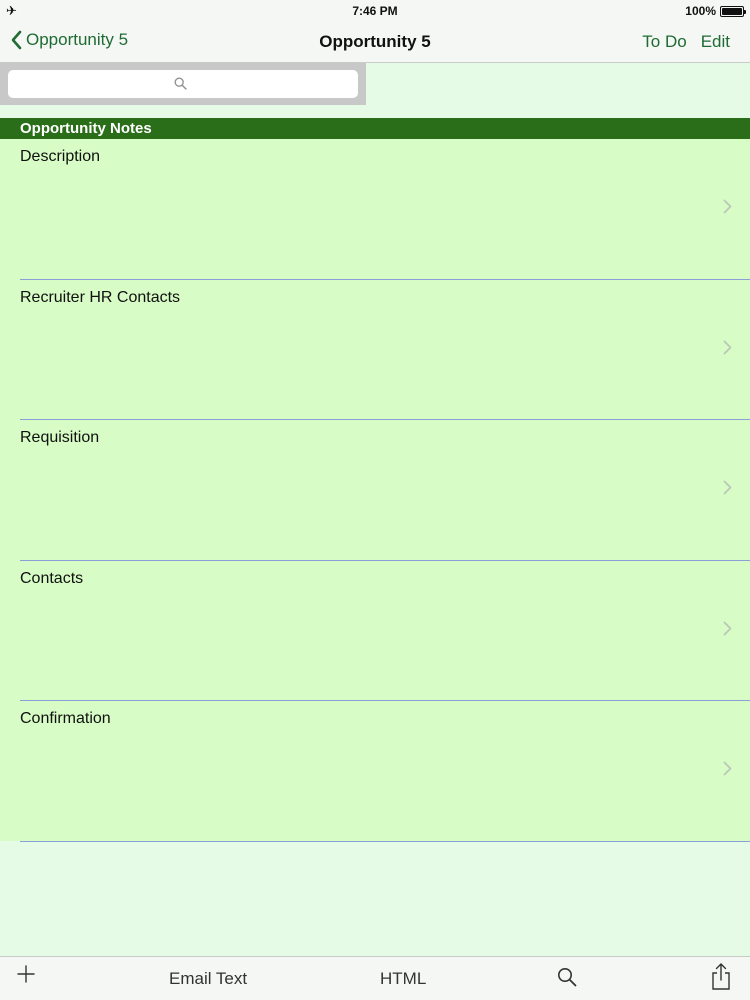  What do you see at coordinates (721, 976) in the screenshot?
I see `share-icon` at bounding box center [721, 976].